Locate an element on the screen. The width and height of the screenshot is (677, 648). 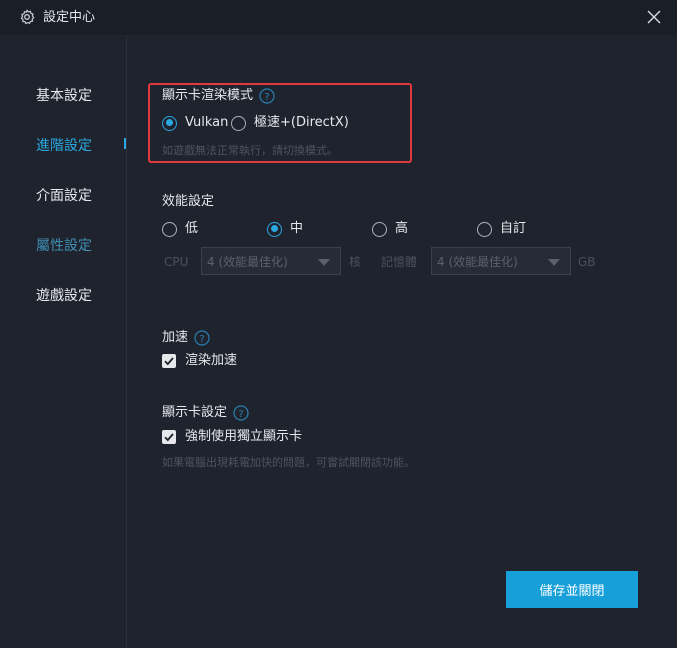
acceleration-title: 加速 is located at coordinates (175, 337).